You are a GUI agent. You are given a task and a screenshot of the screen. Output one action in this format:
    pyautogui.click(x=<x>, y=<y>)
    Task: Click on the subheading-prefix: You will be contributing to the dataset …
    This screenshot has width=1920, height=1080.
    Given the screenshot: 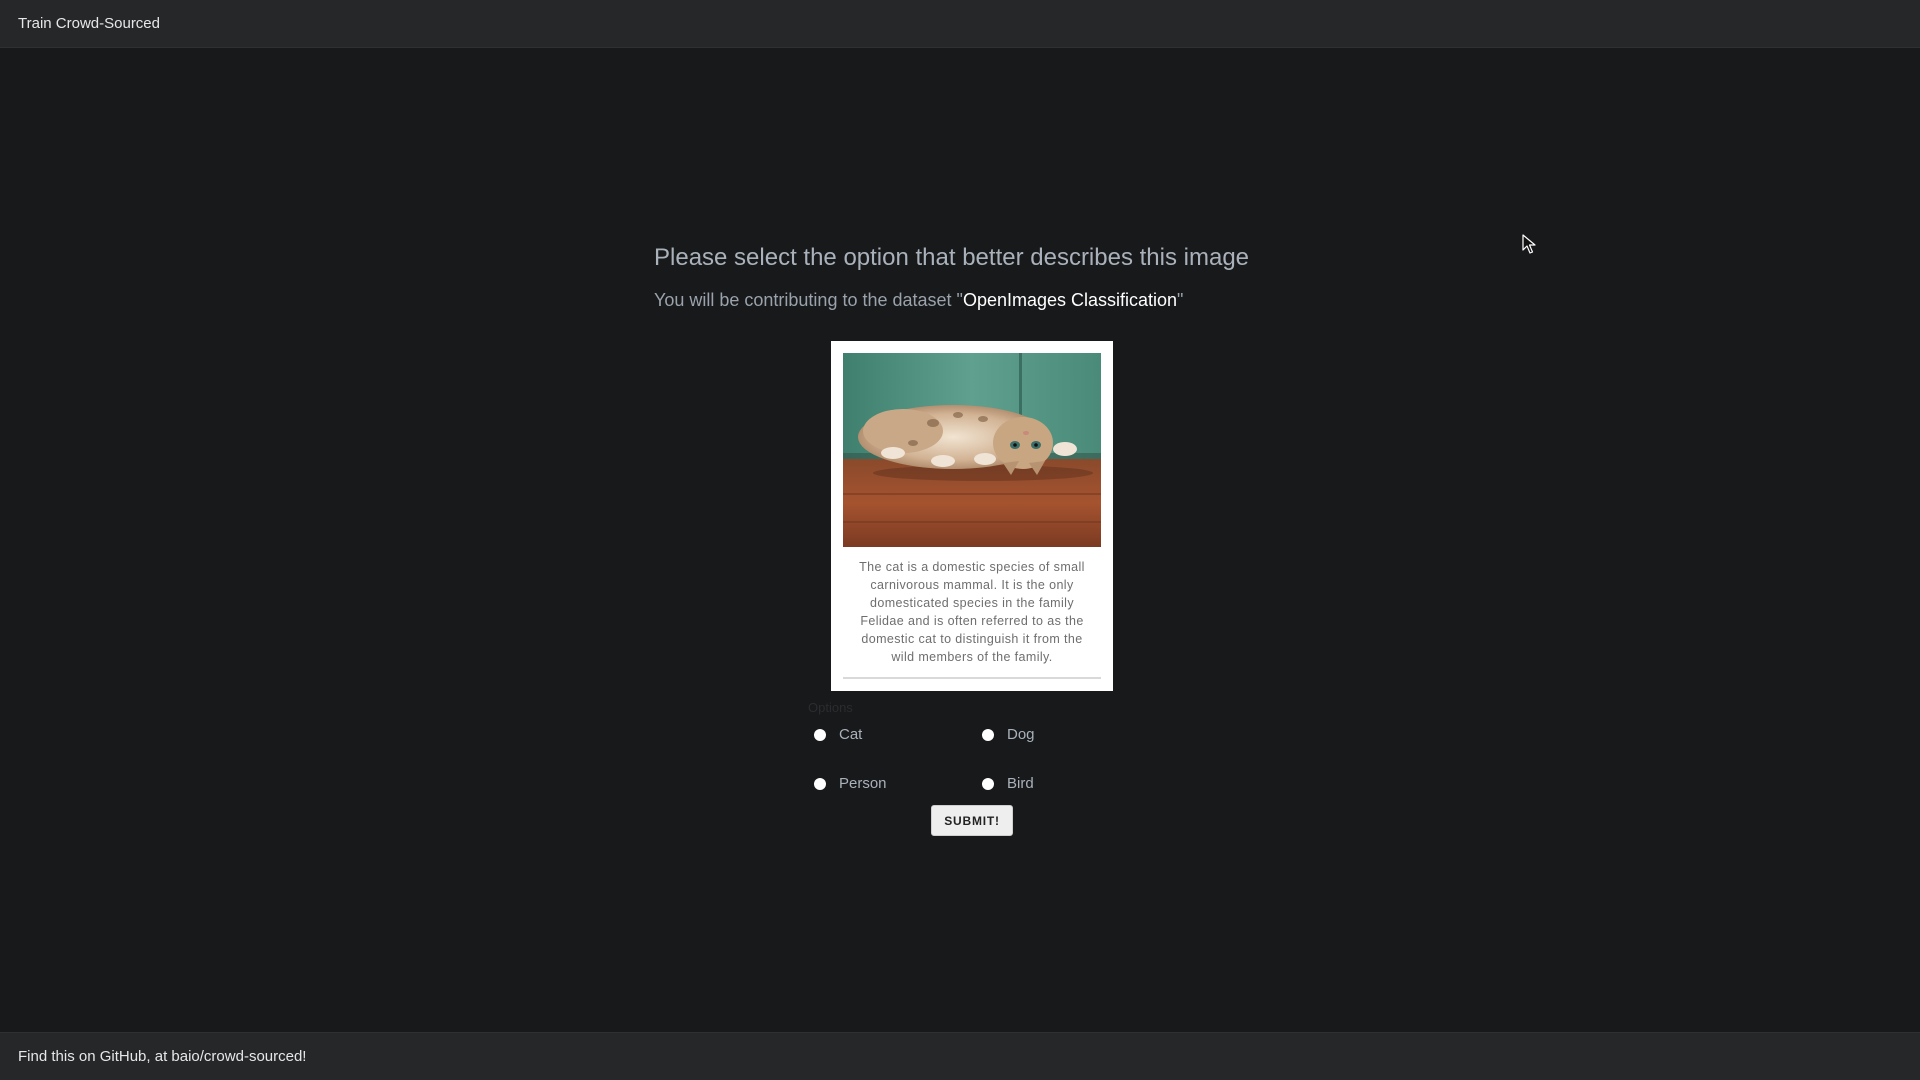 What is the action you would take?
    pyautogui.click(x=808, y=300)
    